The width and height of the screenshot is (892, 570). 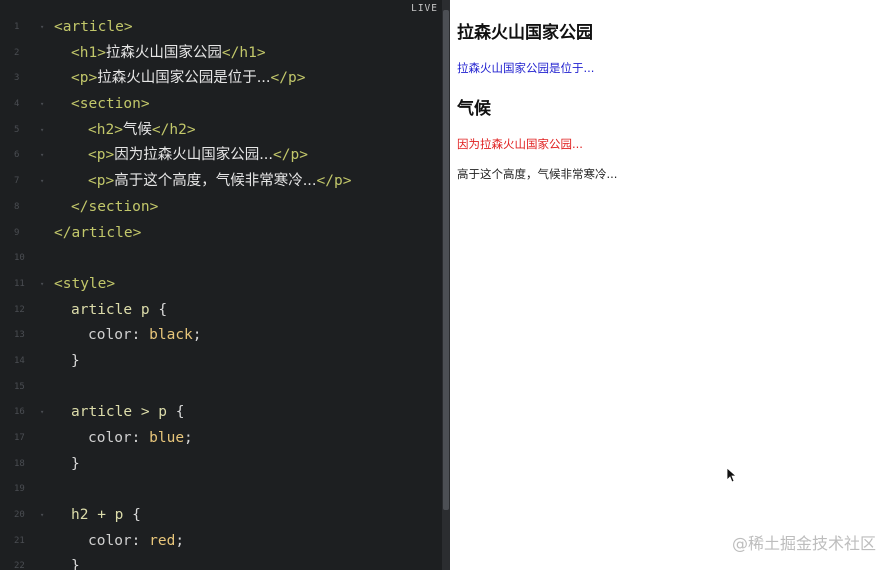 I want to click on line-number: 2, so click(x=17, y=52).